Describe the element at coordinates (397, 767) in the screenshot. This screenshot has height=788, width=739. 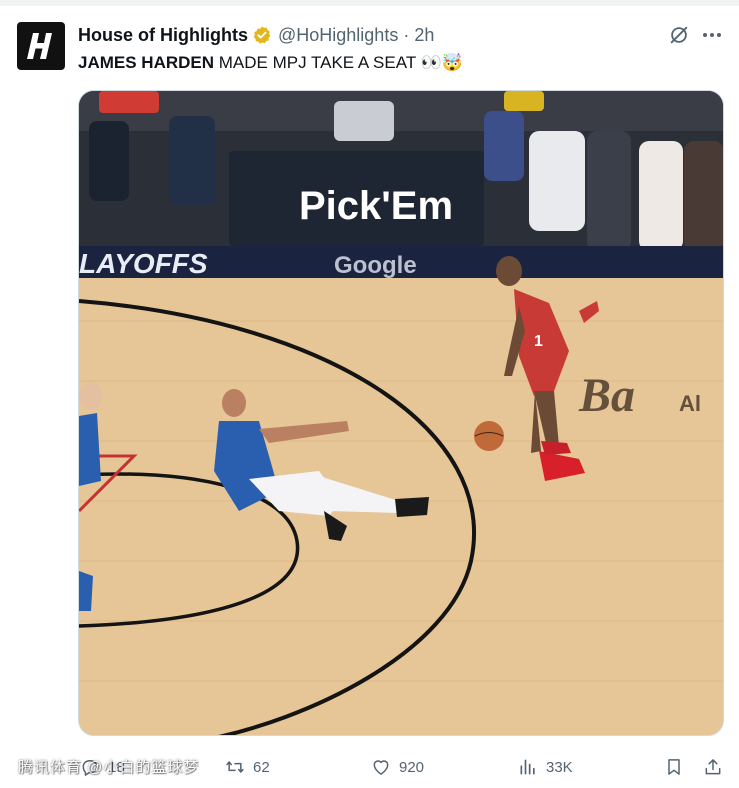
I see `like-button: 920` at that location.